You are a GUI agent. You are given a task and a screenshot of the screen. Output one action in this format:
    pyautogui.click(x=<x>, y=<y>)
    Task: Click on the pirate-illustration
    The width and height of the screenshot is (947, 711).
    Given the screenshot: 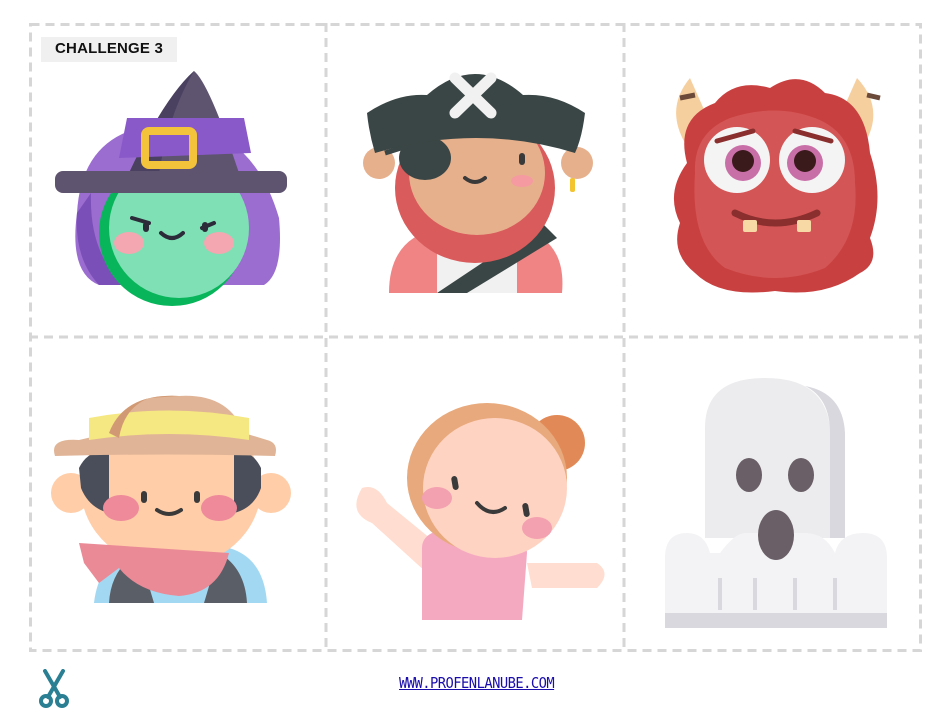 What is the action you would take?
    pyautogui.click(x=478, y=182)
    